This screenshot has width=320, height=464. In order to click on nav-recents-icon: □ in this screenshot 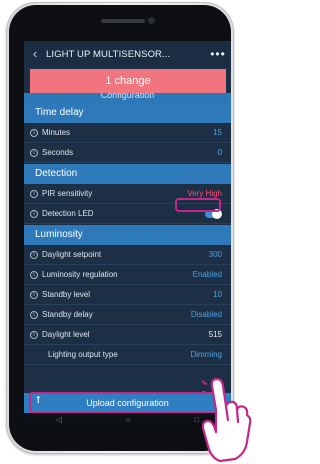, I will do `click(196, 419)`.